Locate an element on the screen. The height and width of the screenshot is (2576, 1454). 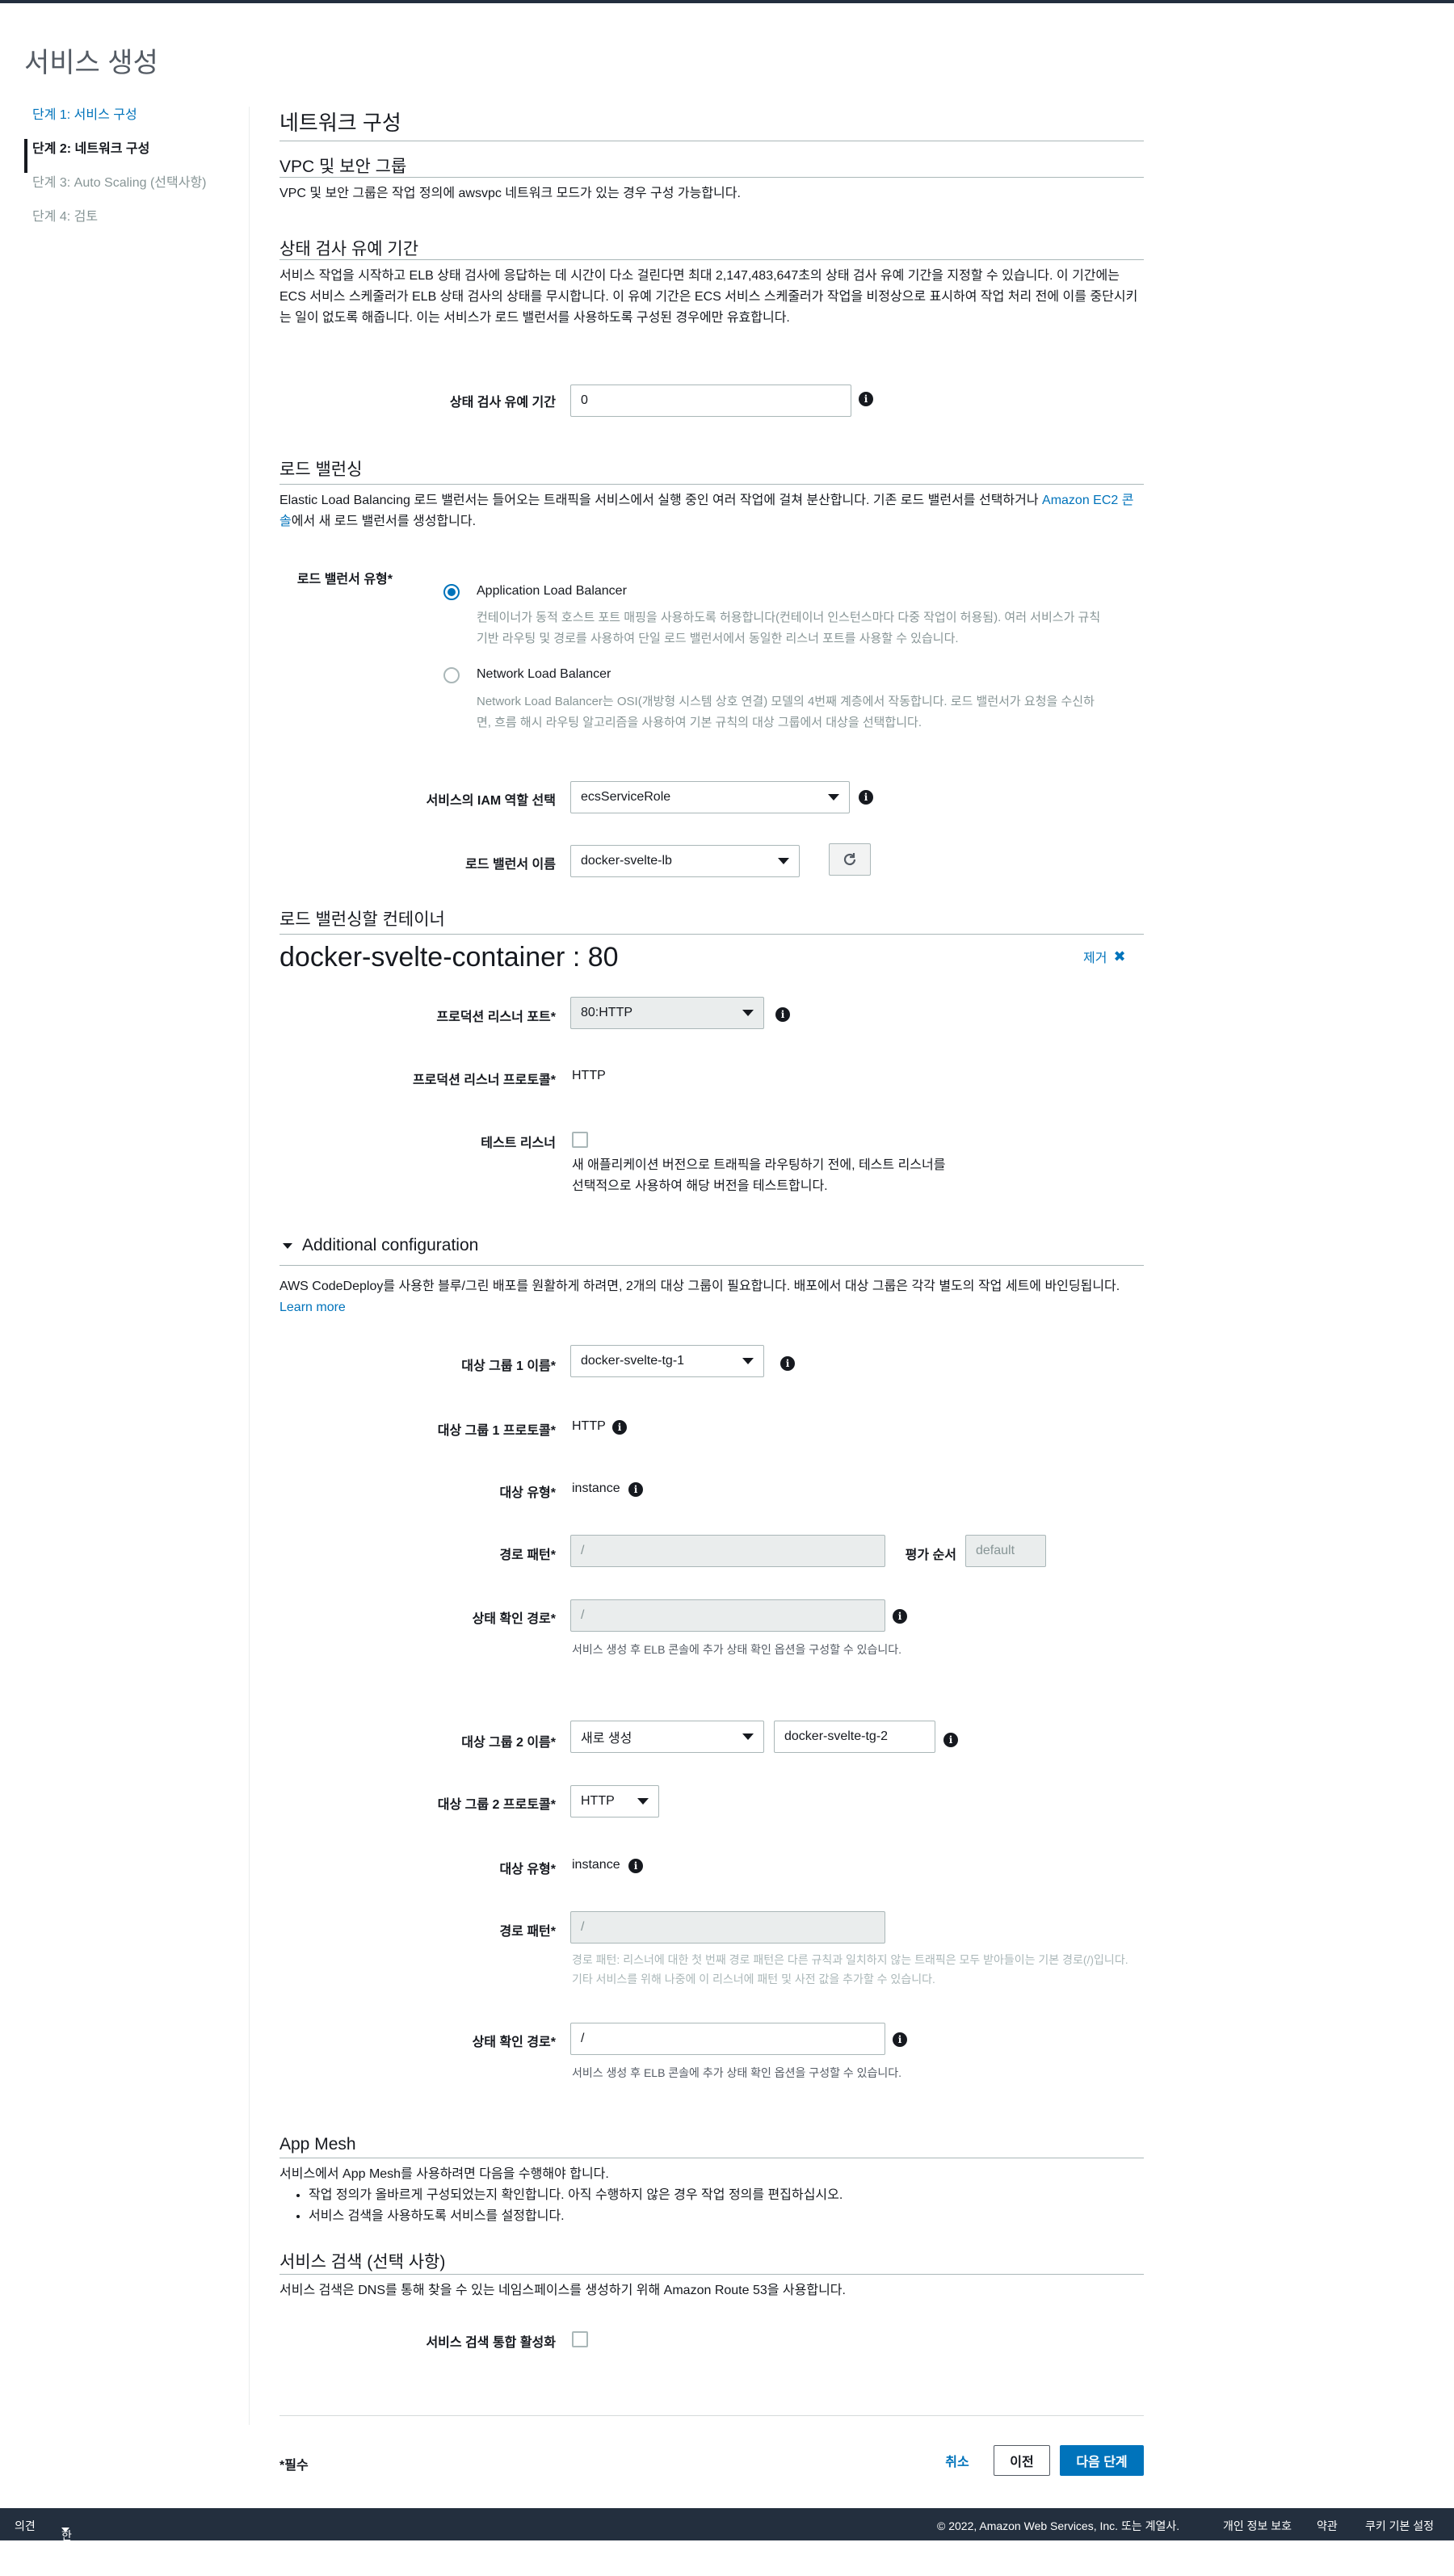
grace-period-input: 0 is located at coordinates (710, 401).